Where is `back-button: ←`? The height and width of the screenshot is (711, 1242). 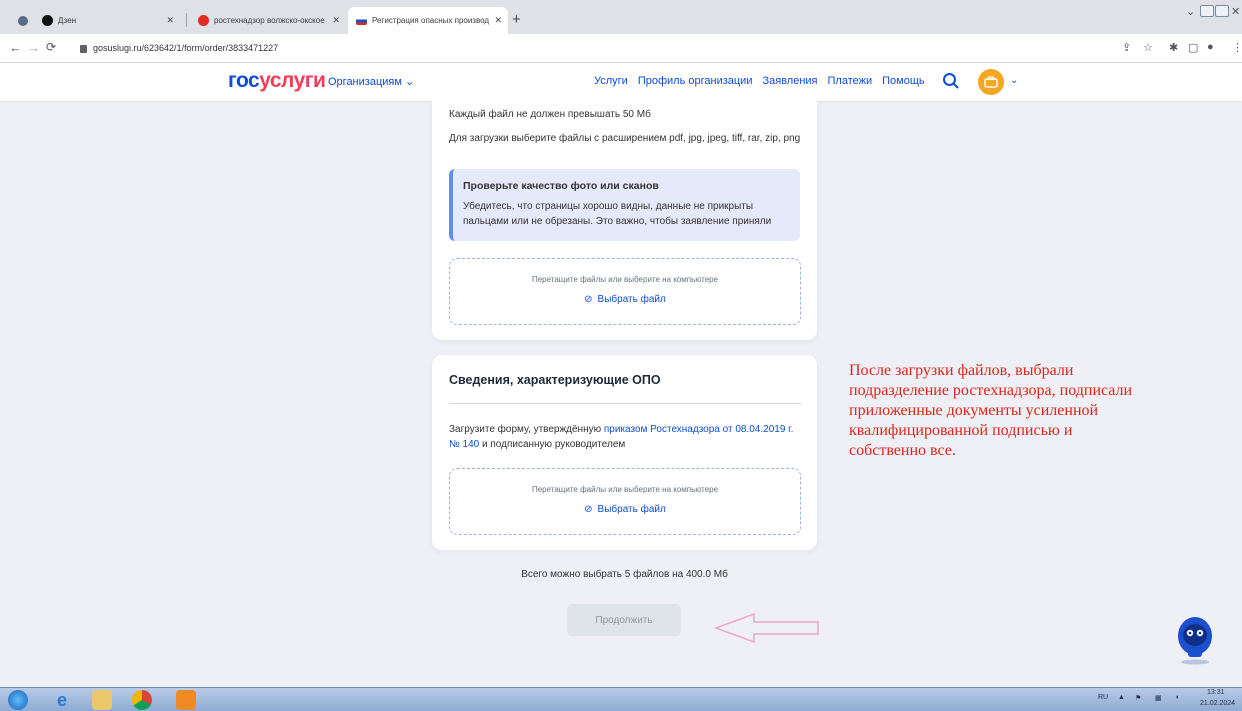 back-button: ← is located at coordinates (15, 47).